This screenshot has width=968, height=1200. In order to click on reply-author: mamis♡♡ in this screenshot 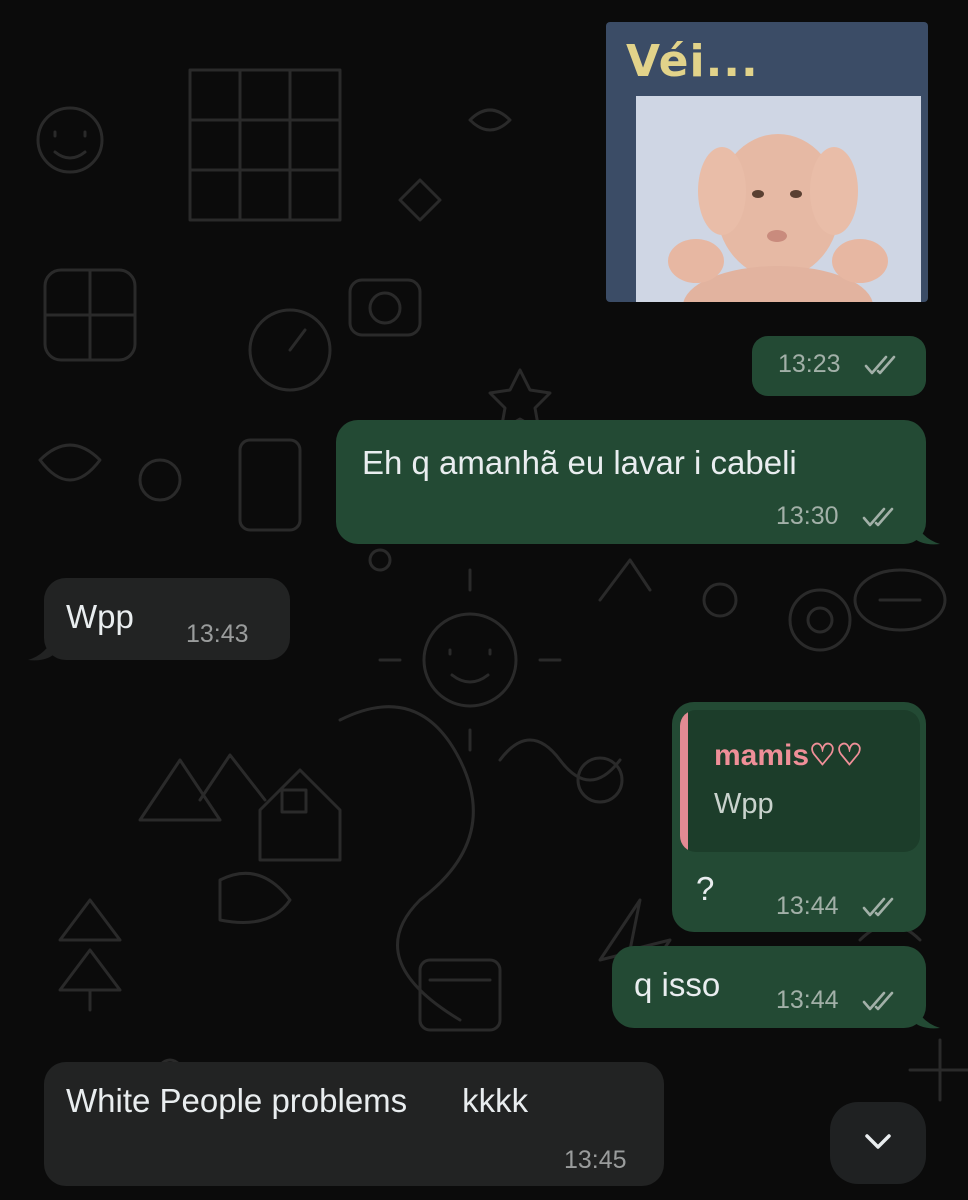, I will do `click(788, 755)`.